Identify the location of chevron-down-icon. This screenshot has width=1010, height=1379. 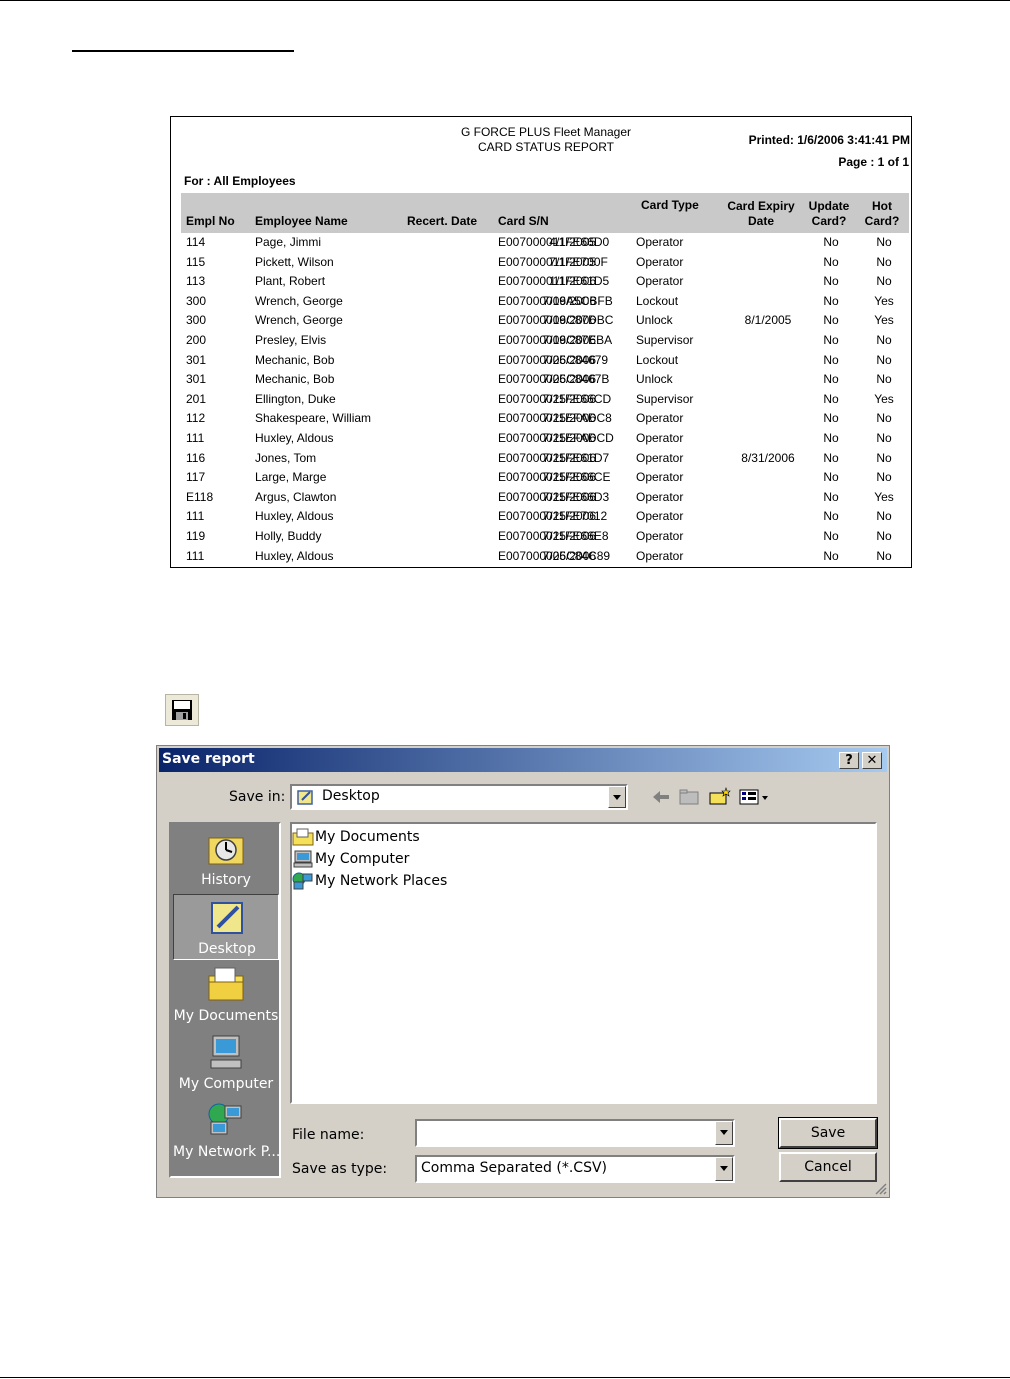
(724, 1132).